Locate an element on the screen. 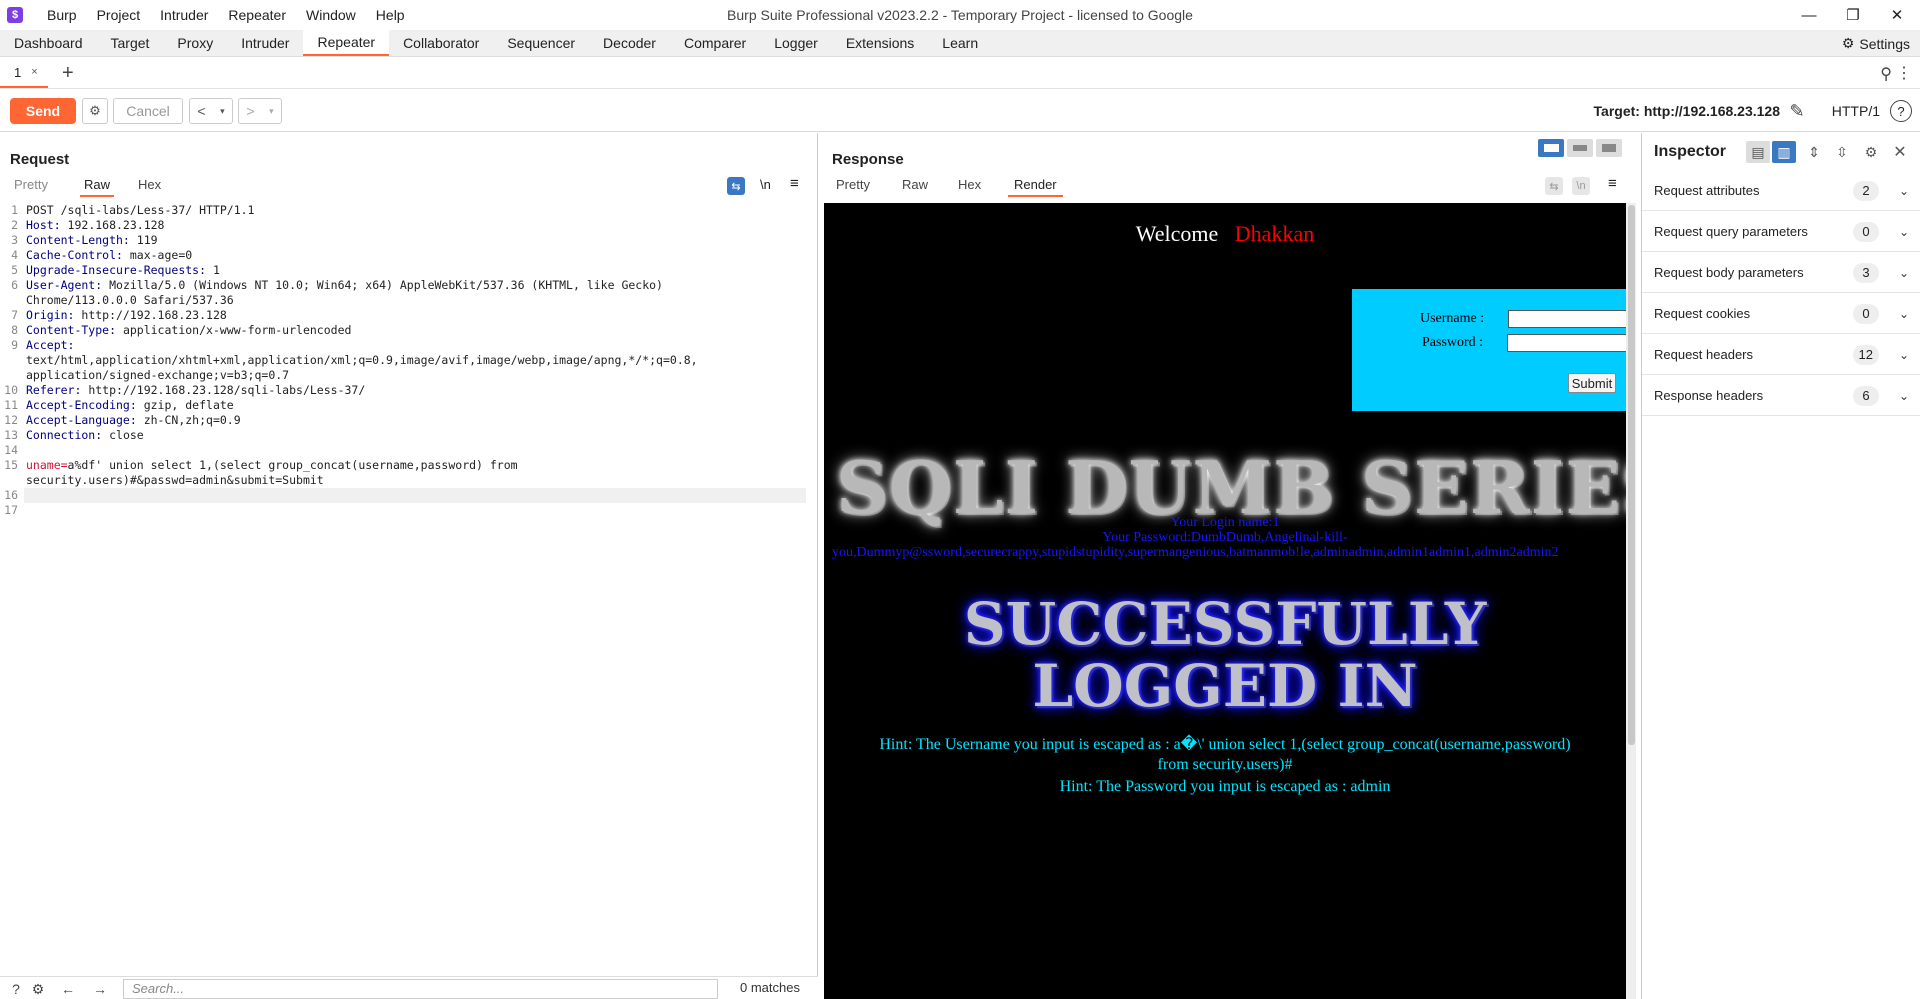 The image size is (1920, 999). inspector-row-response-headers: Response headers 6 ⌄ is located at coordinates (1781, 396).